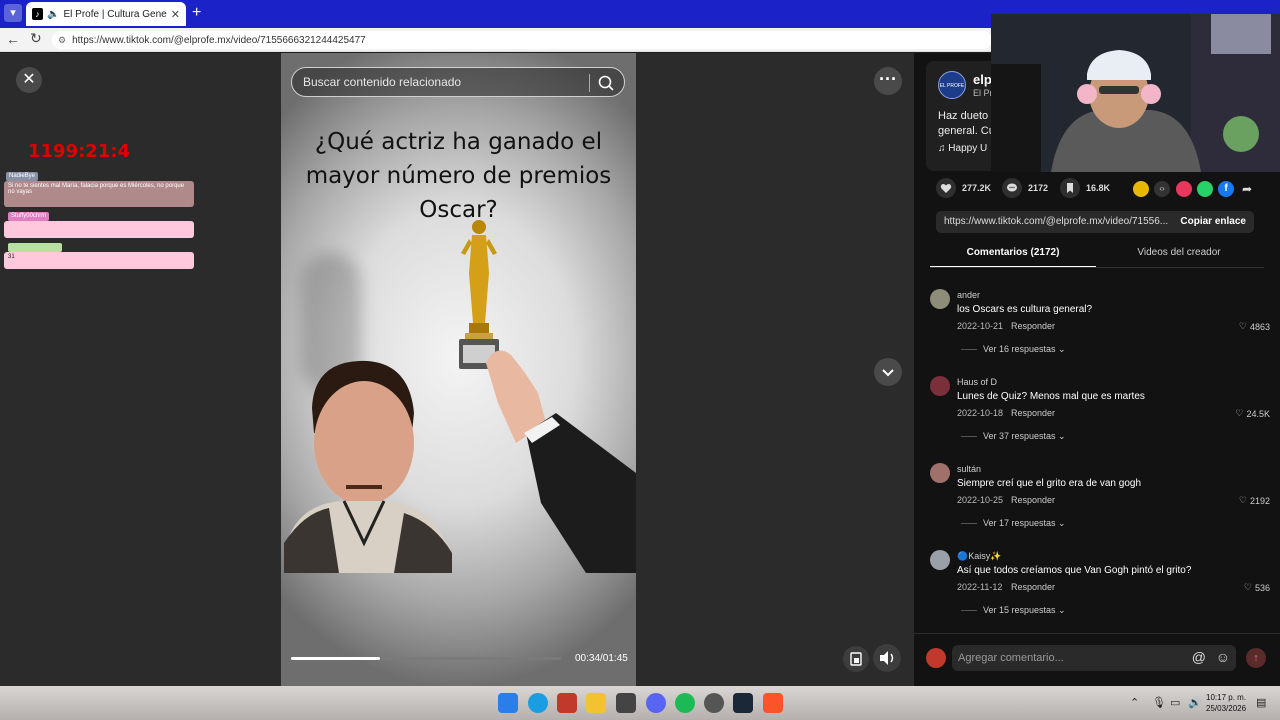  What do you see at coordinates (35, 247) in the screenshot?
I see `chat-username` at bounding box center [35, 247].